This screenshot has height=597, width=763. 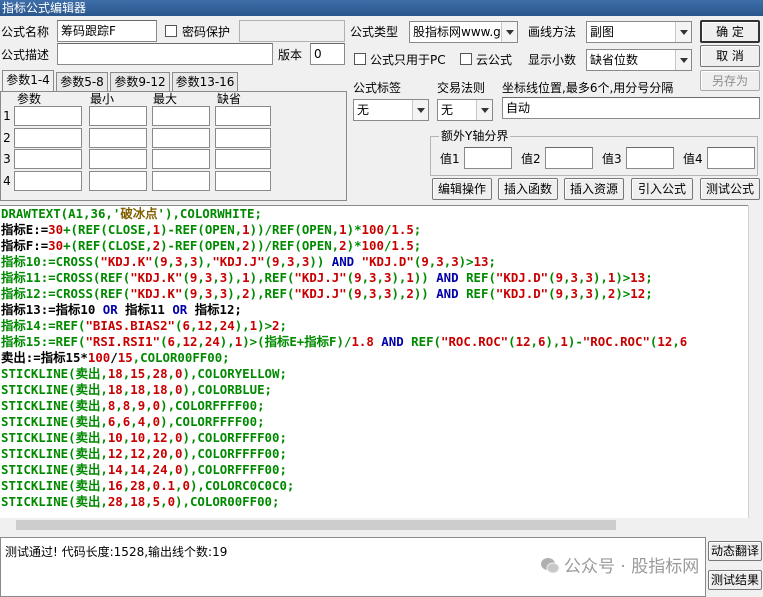 I want to click on horizontal-scroll-thumb, so click(x=316, y=525).